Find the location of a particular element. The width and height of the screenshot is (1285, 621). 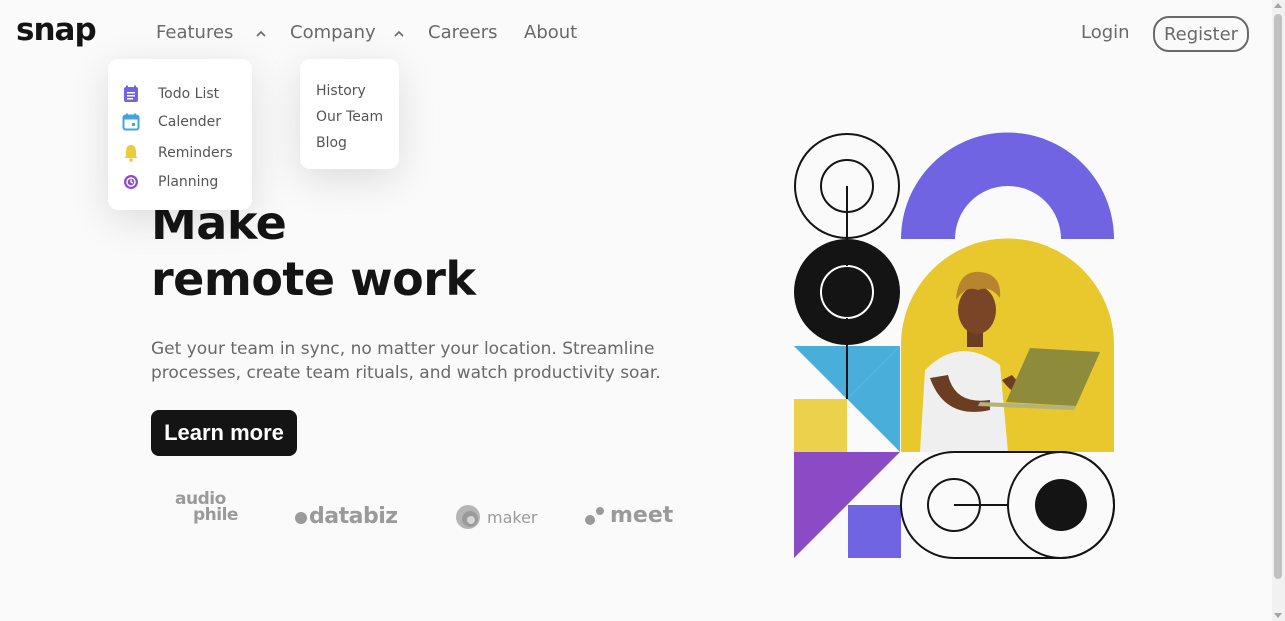

nav-features: Features is located at coordinates (194, 32).